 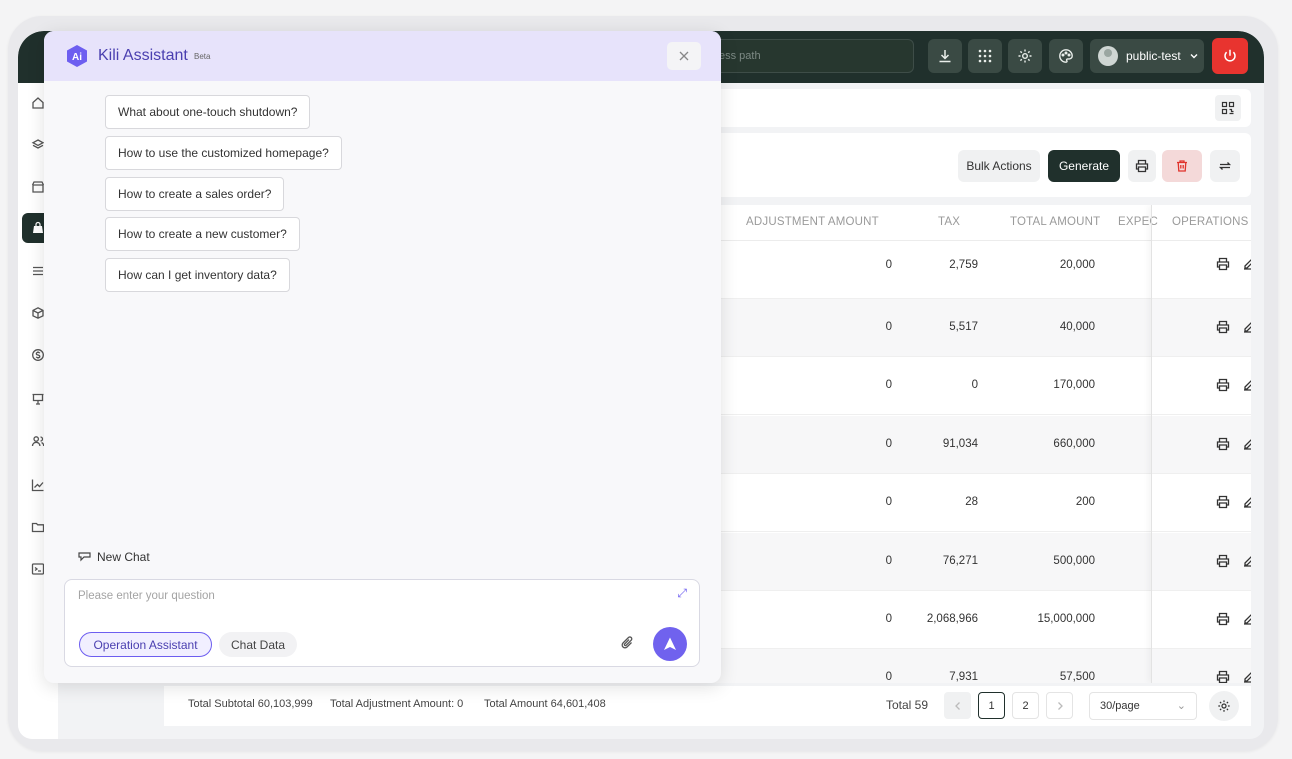 I want to click on theme-button, so click(x=1066, y=56).